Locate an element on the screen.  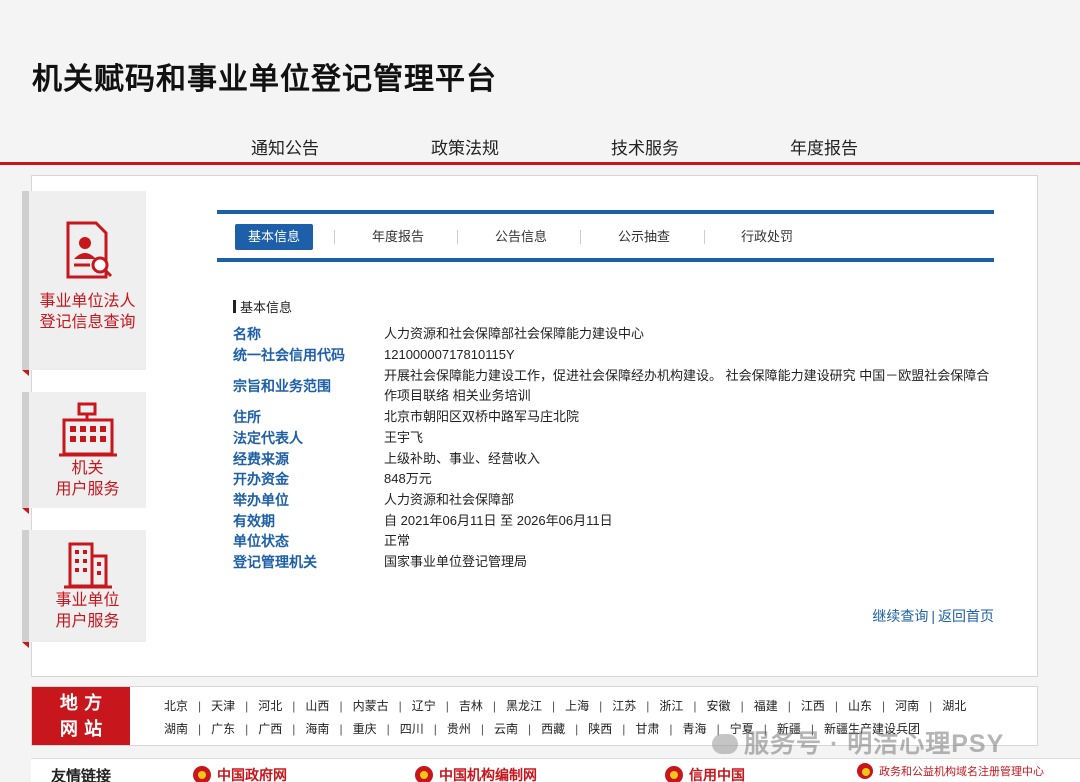
region-link: 上海 is located at coordinates (577, 706).